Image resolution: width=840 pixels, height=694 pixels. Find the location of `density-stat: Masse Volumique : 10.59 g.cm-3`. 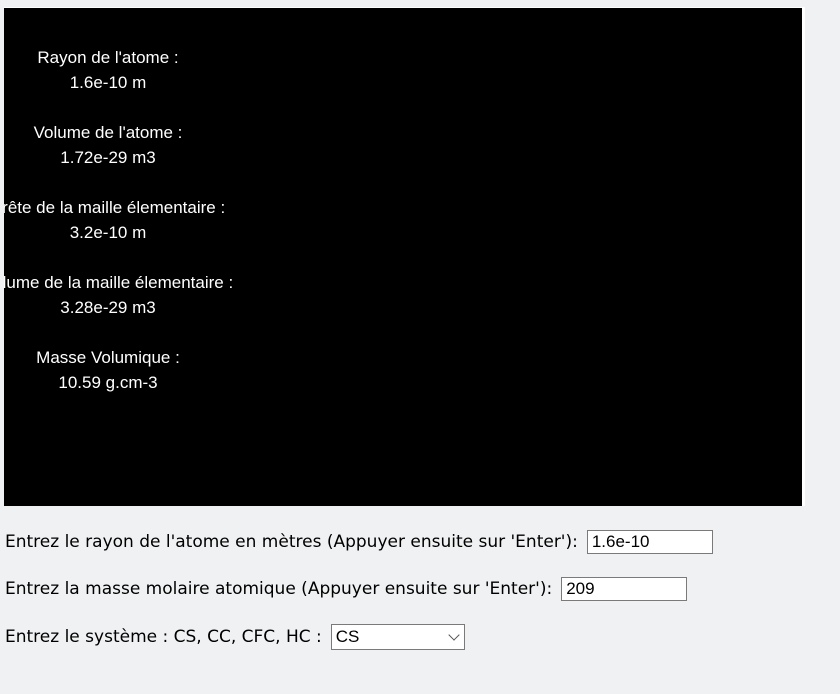

density-stat: Masse Volumique : 10.59 g.cm-3 is located at coordinates (108, 370).